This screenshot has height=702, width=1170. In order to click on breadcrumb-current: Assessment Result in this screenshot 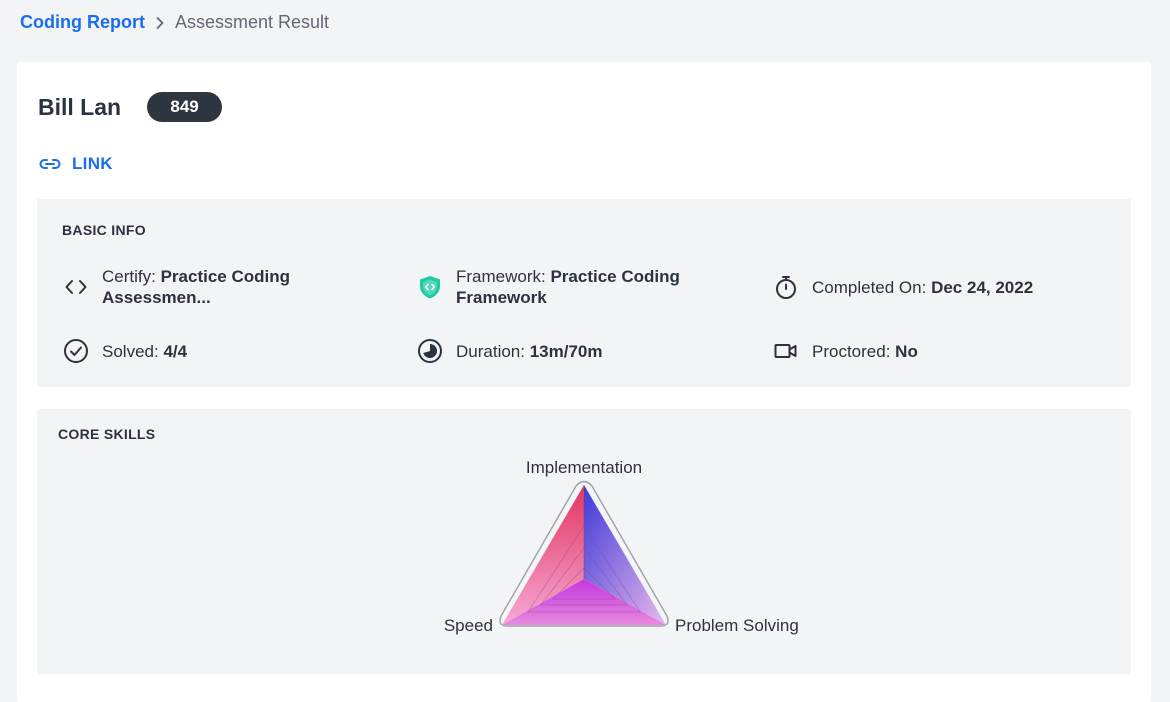, I will do `click(252, 22)`.